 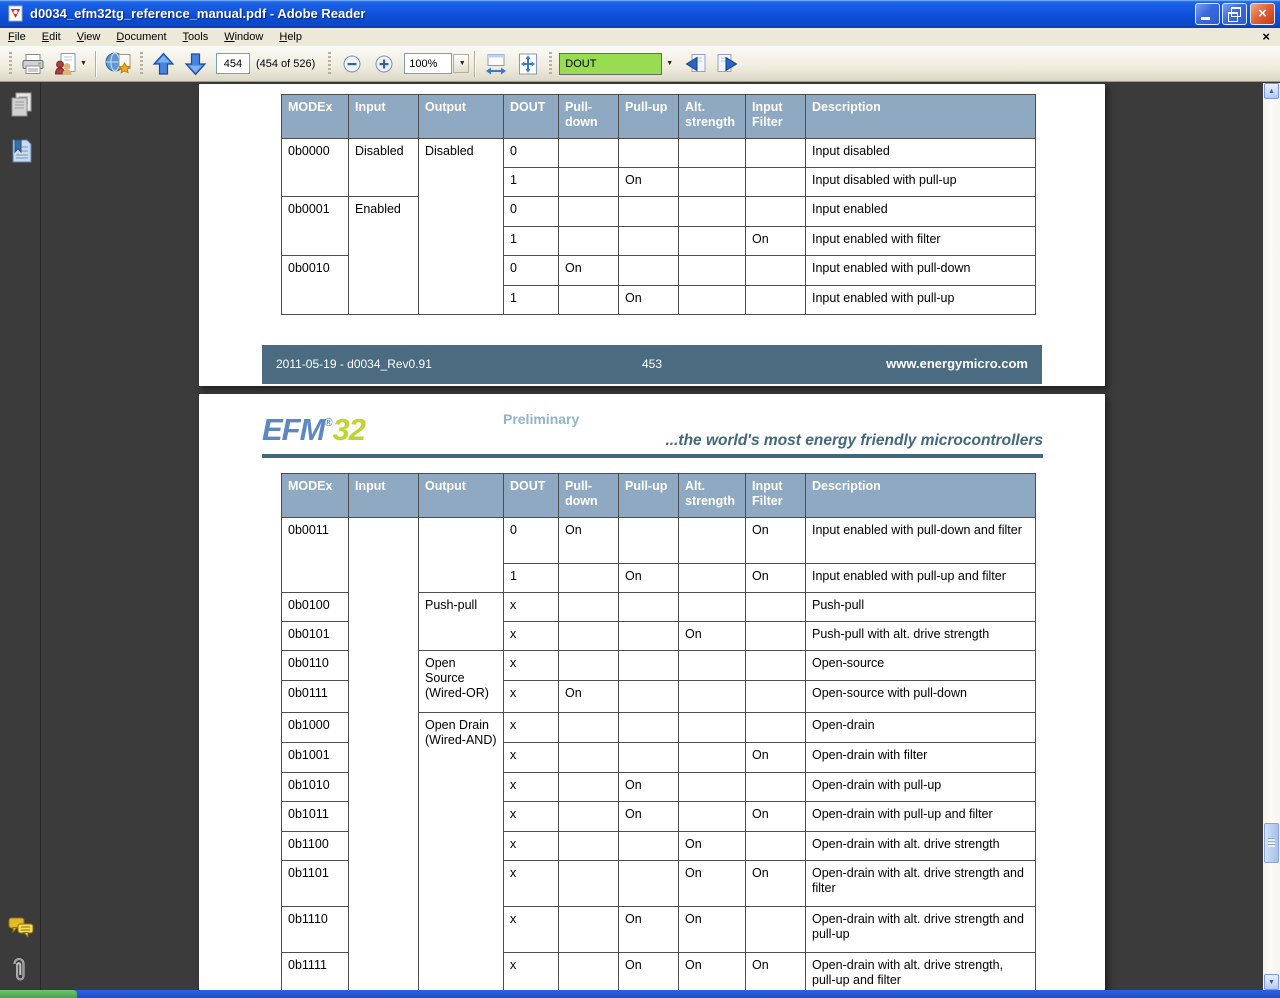 I want to click on table-cell: 0, so click(x=531, y=270).